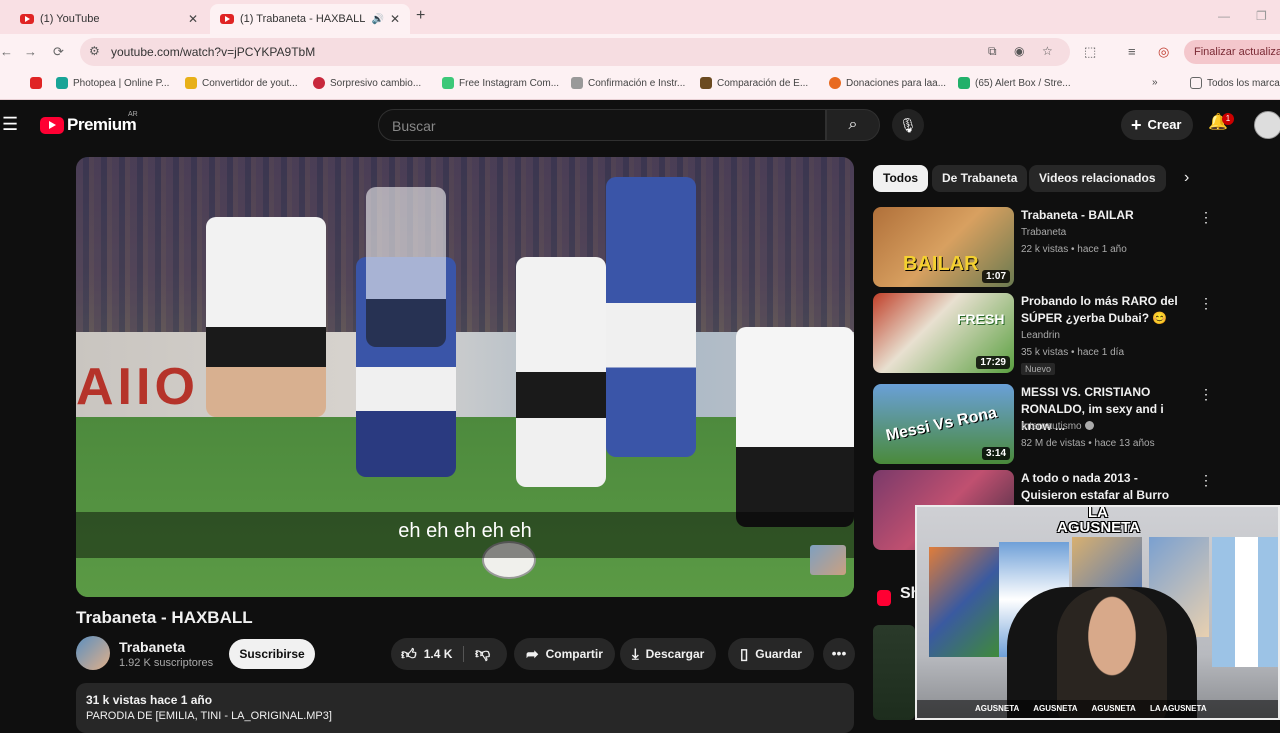 Image resolution: width=1280 pixels, height=733 pixels. I want to click on instagram-handle: AGUSNETA, so click(997, 708).